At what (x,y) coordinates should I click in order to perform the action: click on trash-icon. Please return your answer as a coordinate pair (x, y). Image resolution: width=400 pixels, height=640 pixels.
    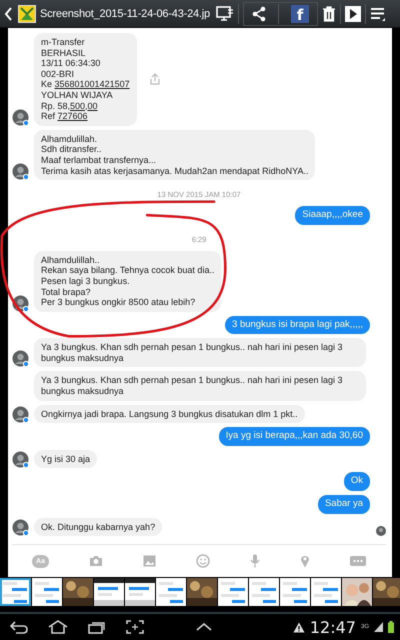
    Looking at the image, I should click on (329, 14).